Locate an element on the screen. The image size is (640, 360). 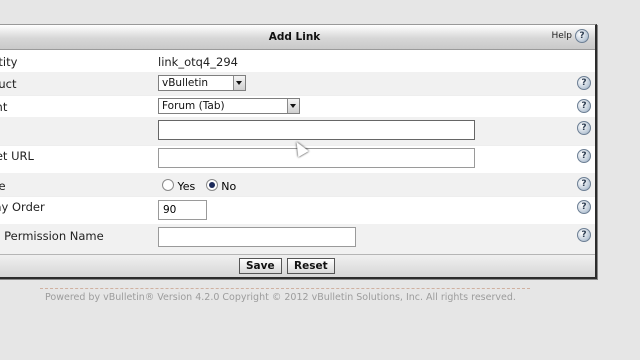
display-order-input is located at coordinates (182, 210).